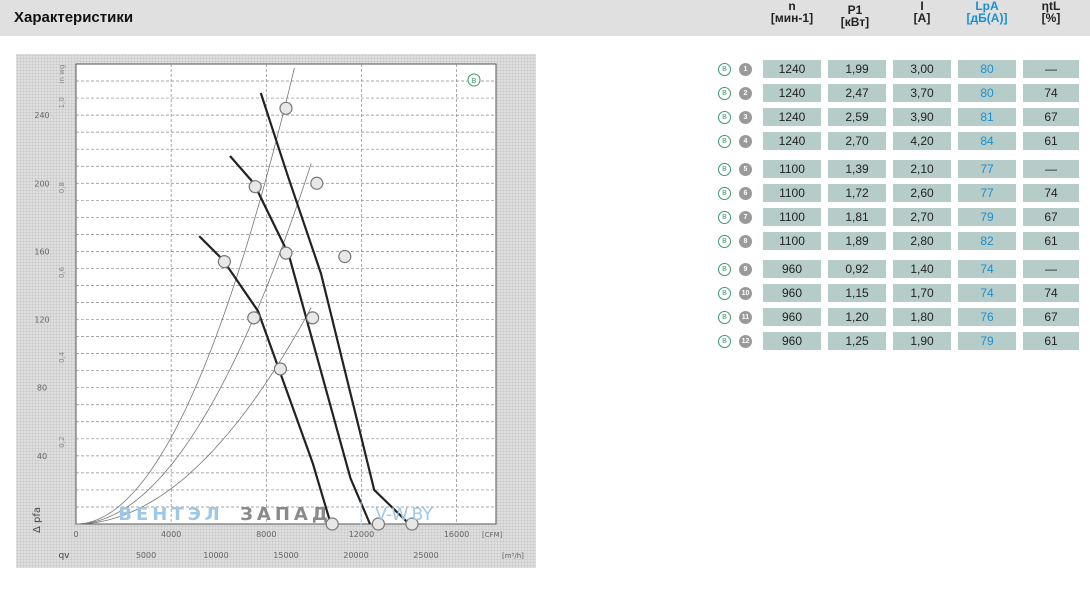  Describe the element at coordinates (41, 320) in the screenshot. I see `y-tick-label: 120` at that location.